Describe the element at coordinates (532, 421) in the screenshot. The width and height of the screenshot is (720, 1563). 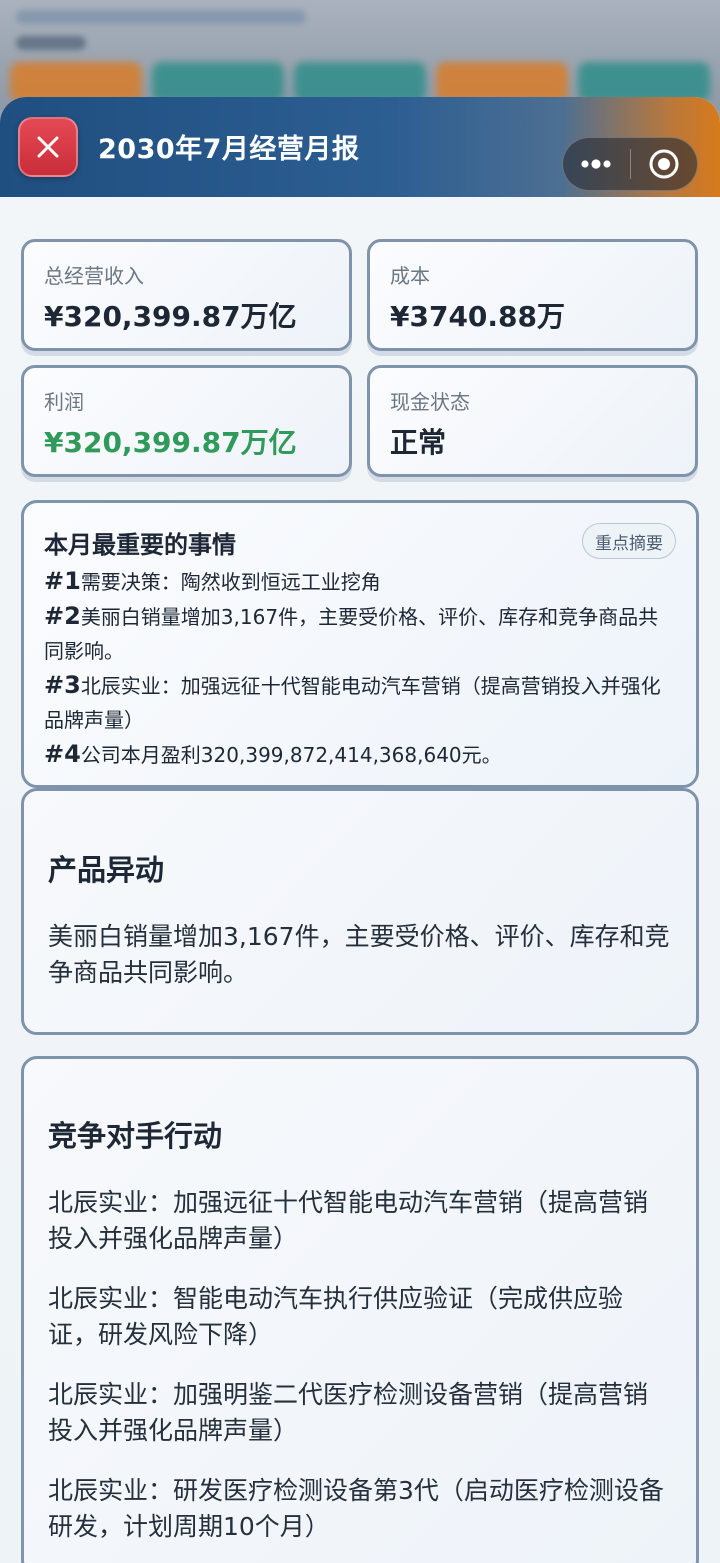
I see `stat-card-cash: 现金状态 正常` at that location.